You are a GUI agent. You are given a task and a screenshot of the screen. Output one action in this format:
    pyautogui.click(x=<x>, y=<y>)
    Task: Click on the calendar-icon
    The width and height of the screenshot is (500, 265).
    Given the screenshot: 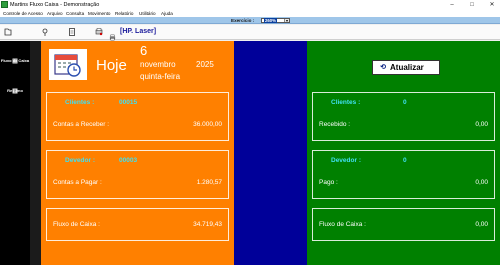 What is the action you would take?
    pyautogui.click(x=67, y=65)
    